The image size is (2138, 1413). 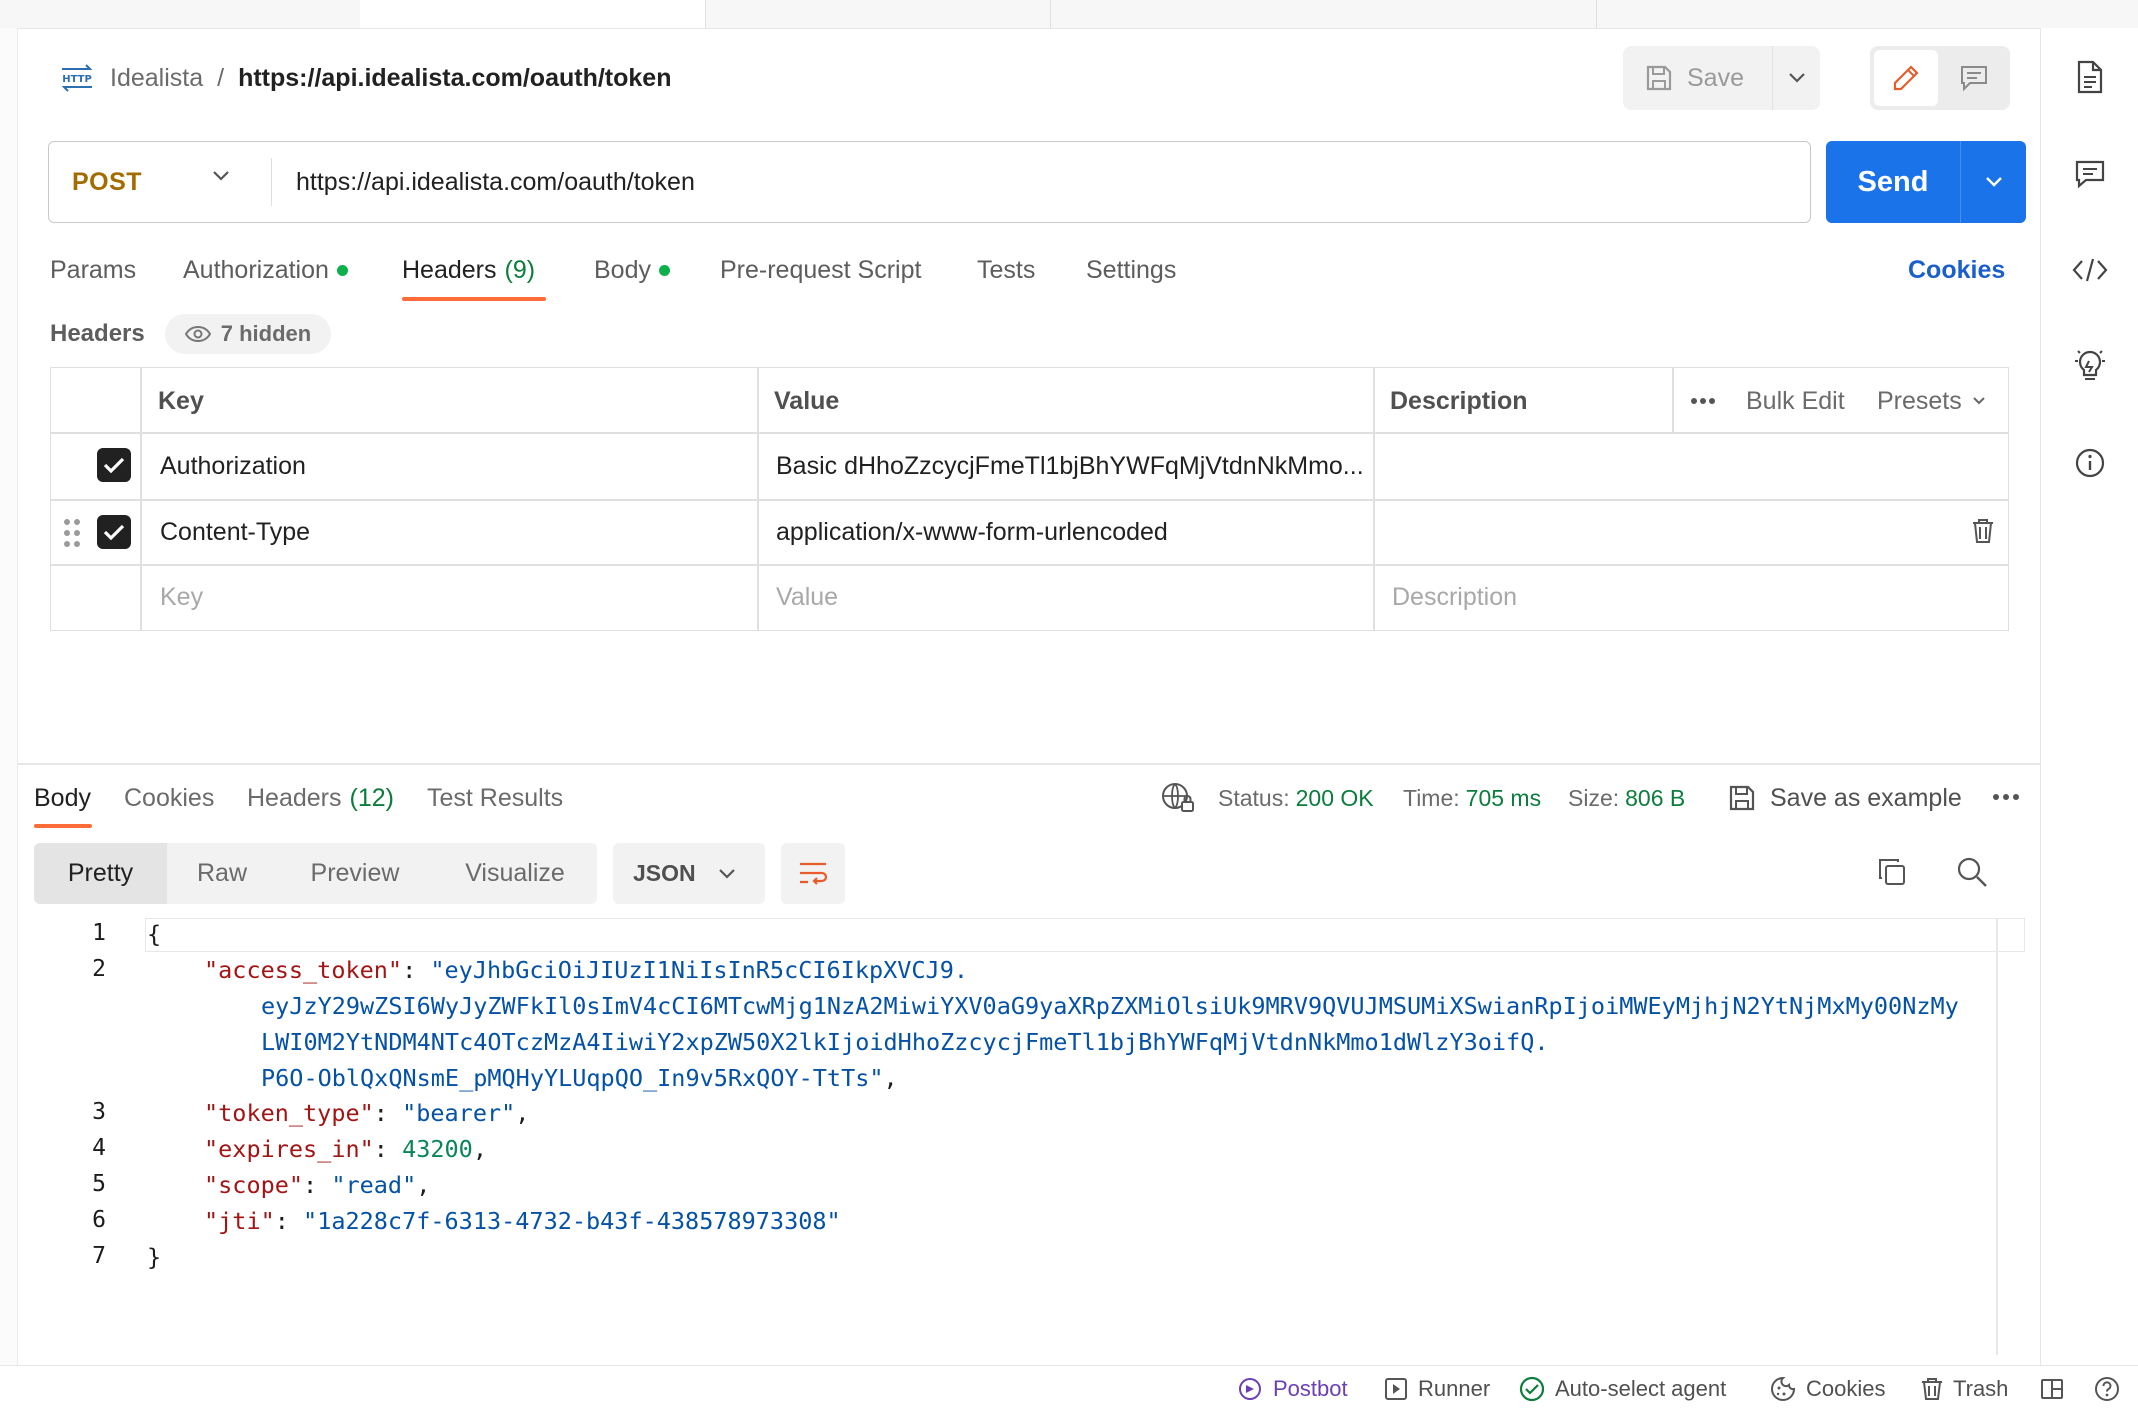 What do you see at coordinates (807, 597) in the screenshot?
I see `value-placeholder: Value` at bounding box center [807, 597].